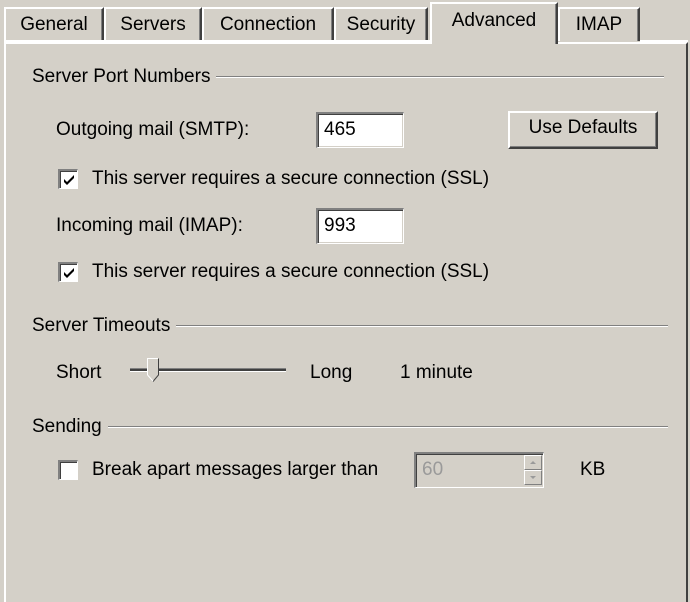 The height and width of the screenshot is (602, 690). I want to click on timeout-slider-thumb, so click(153, 370).